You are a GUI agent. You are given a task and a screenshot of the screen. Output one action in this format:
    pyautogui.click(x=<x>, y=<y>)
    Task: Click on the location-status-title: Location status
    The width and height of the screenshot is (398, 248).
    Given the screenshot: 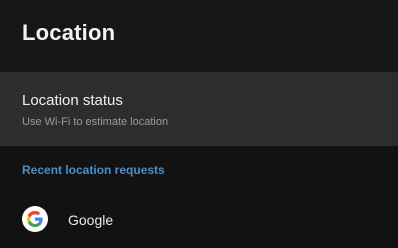 What is the action you would take?
    pyautogui.click(x=72, y=100)
    